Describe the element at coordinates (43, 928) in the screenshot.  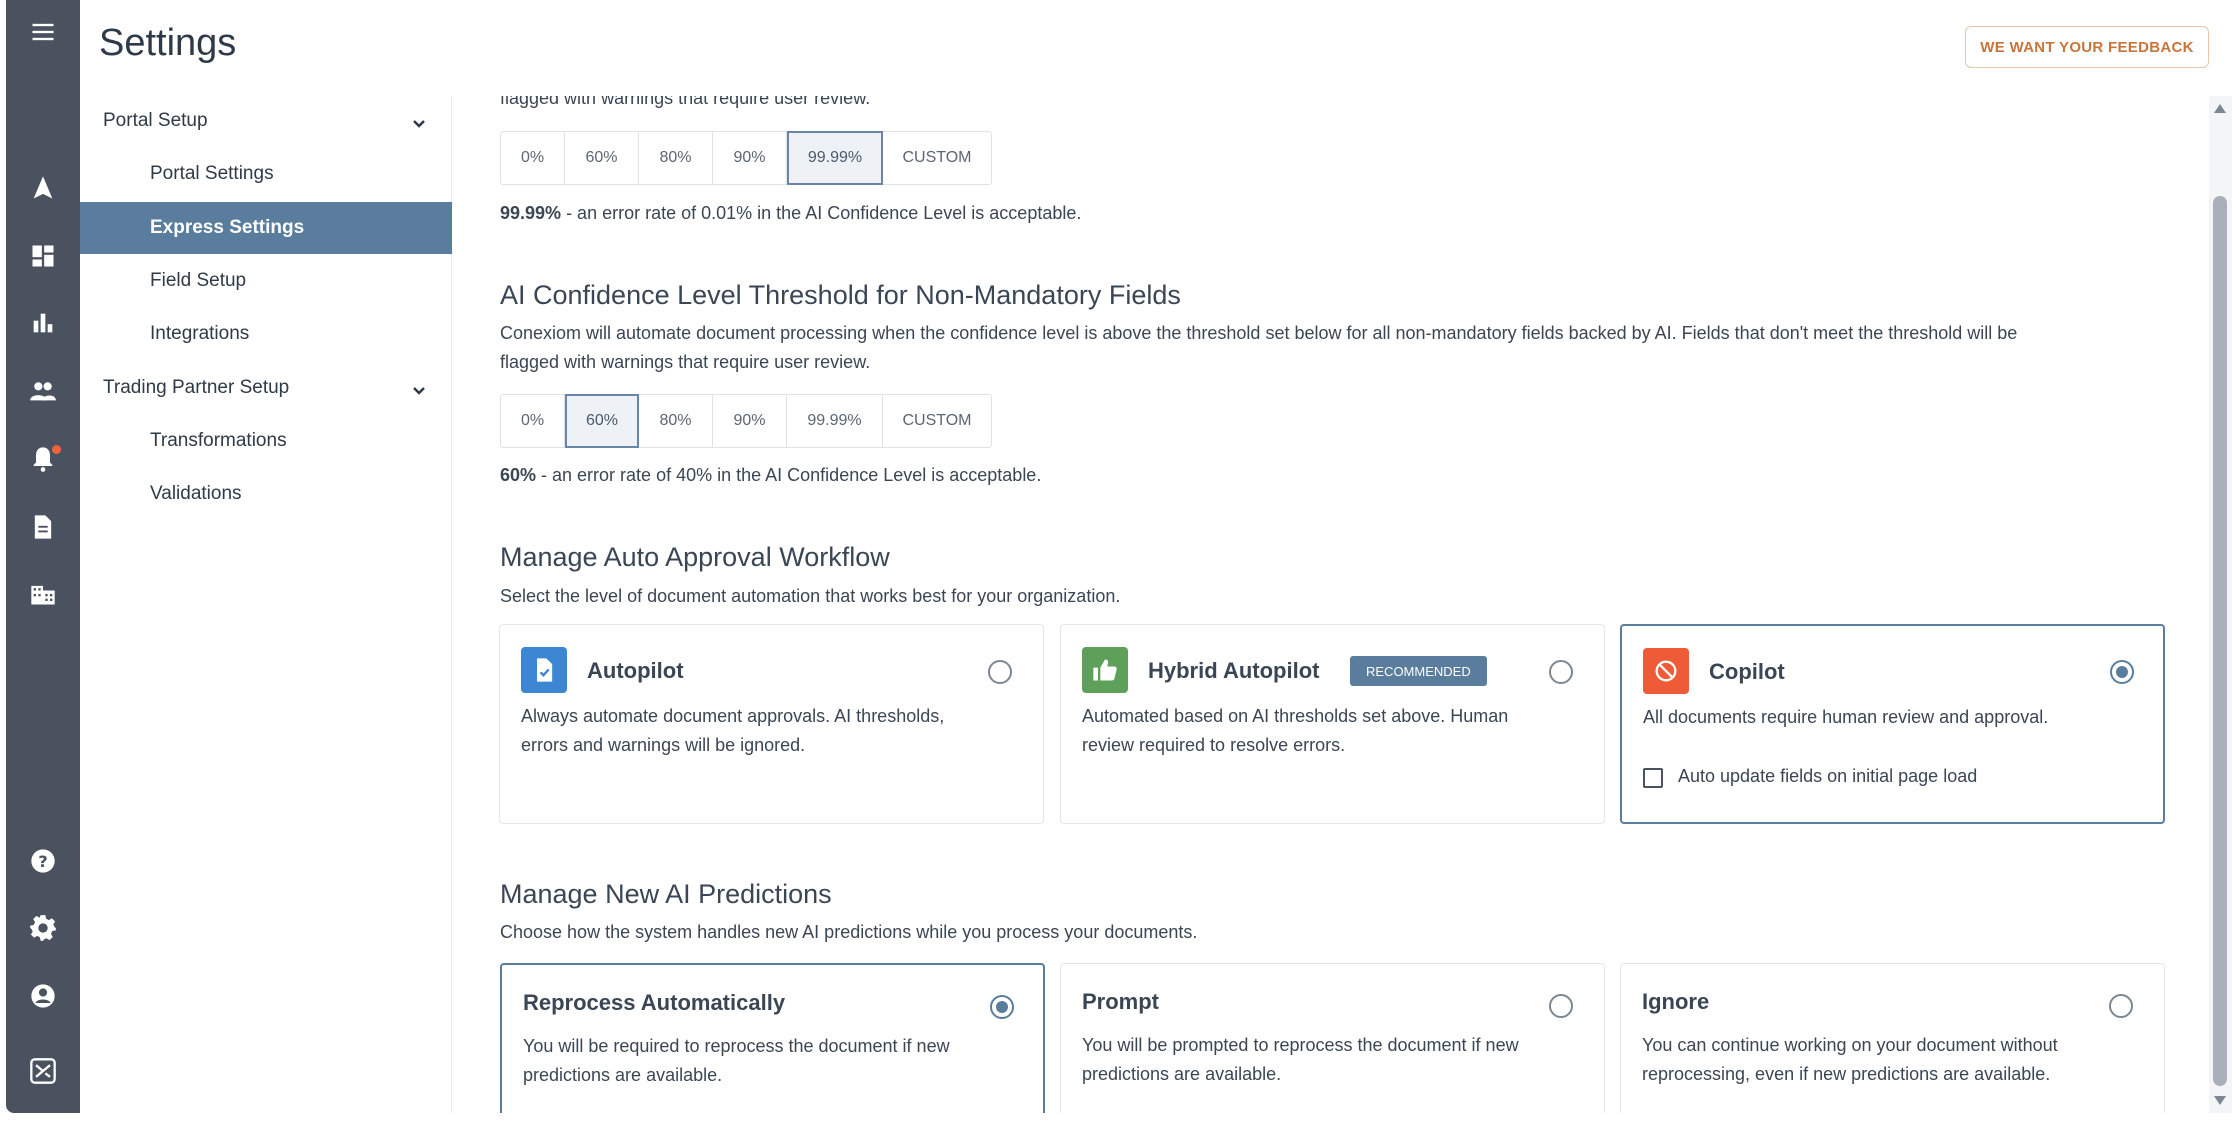
I see `gear-icon` at that location.